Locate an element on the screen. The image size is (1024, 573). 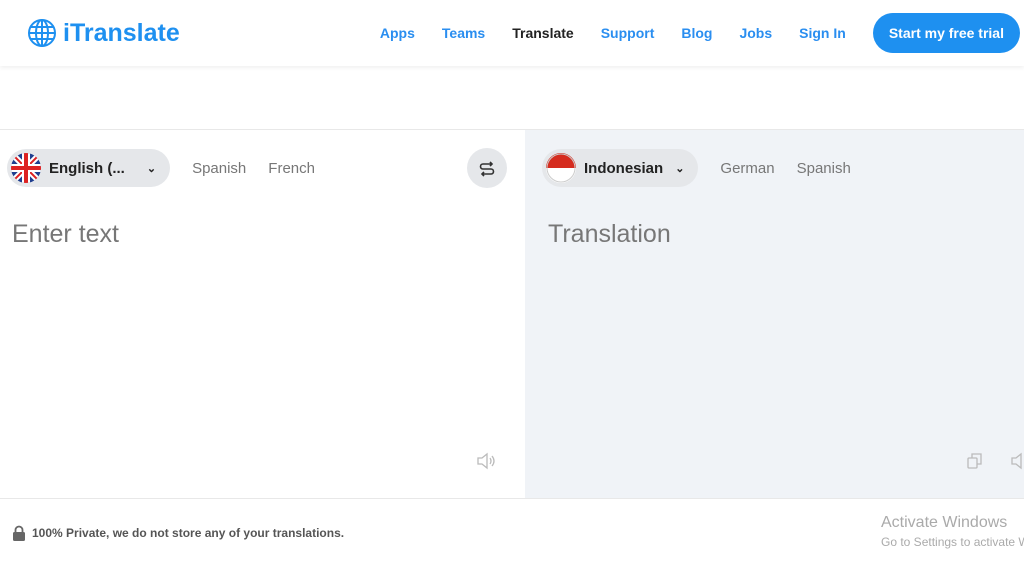
target-option-spanish: Spanish is located at coordinates (824, 168).